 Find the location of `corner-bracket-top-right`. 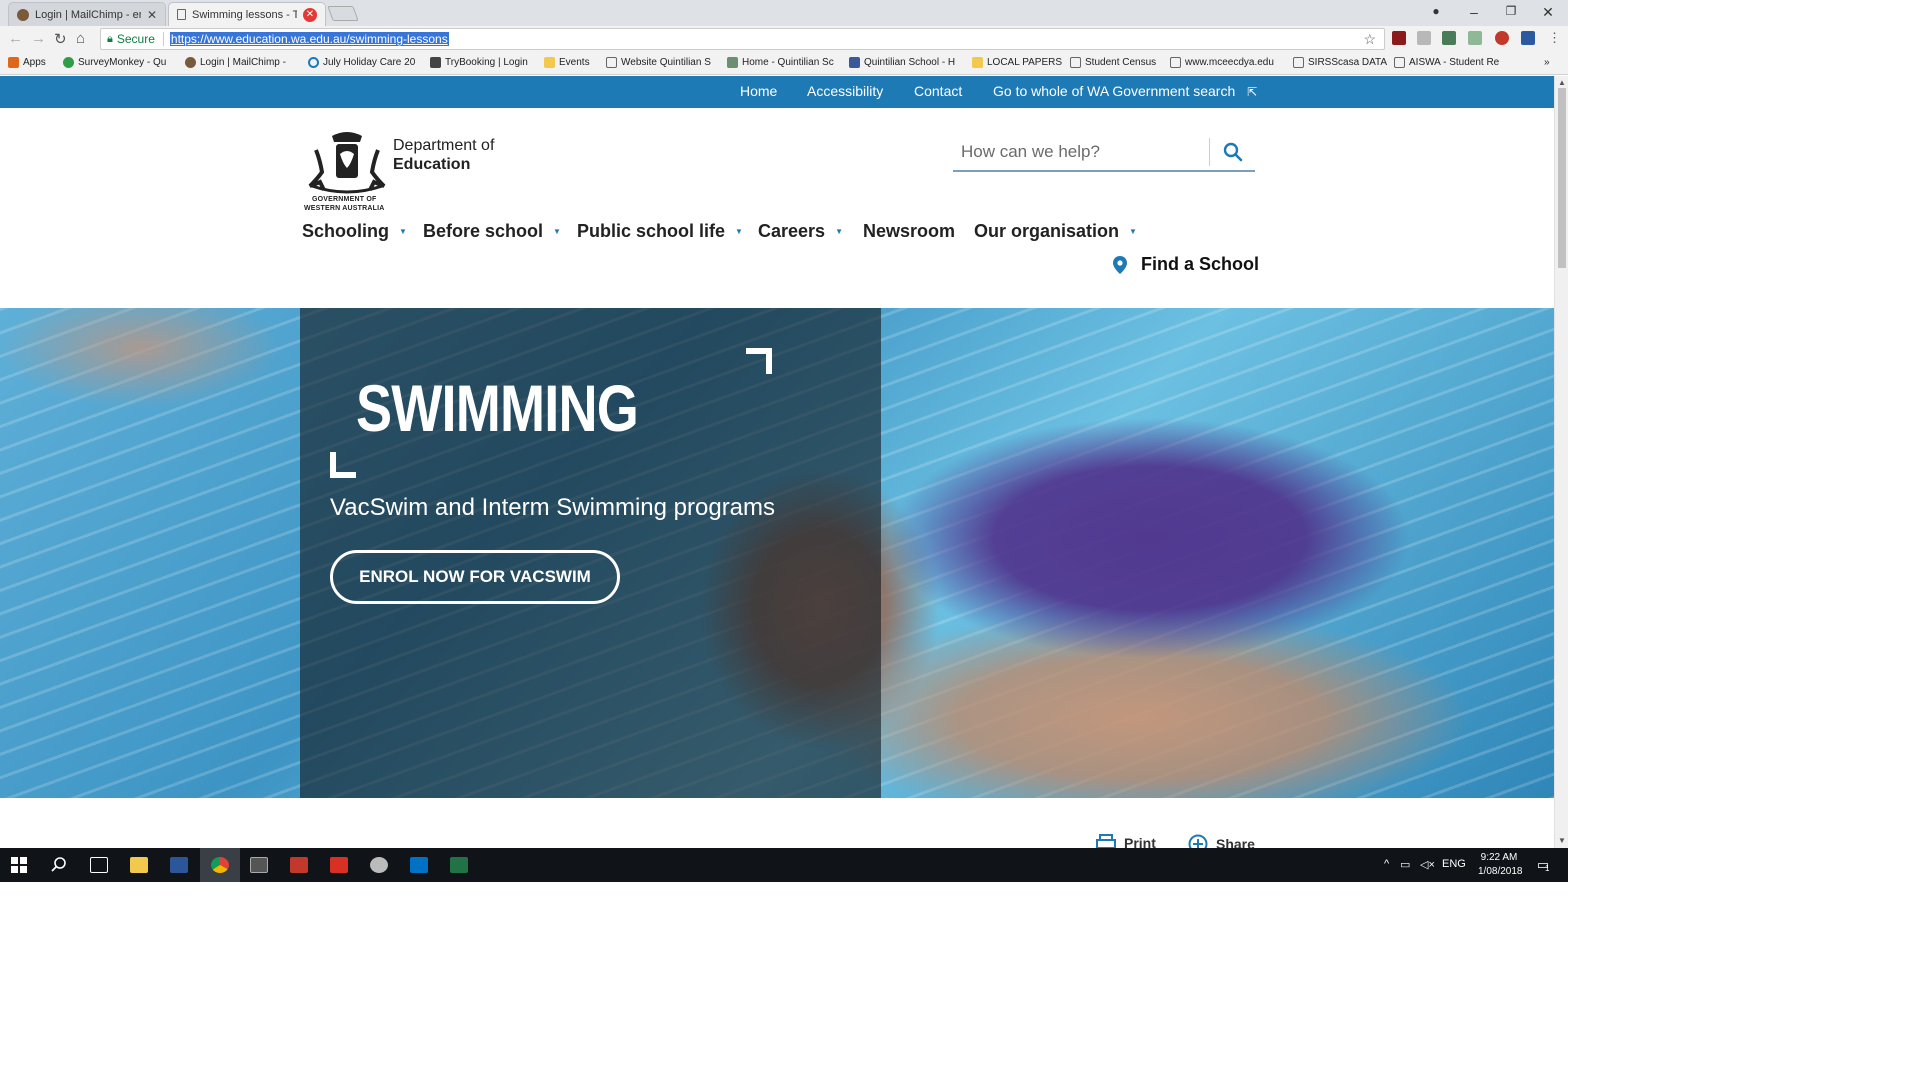

corner-bracket-top-right is located at coordinates (759, 361).